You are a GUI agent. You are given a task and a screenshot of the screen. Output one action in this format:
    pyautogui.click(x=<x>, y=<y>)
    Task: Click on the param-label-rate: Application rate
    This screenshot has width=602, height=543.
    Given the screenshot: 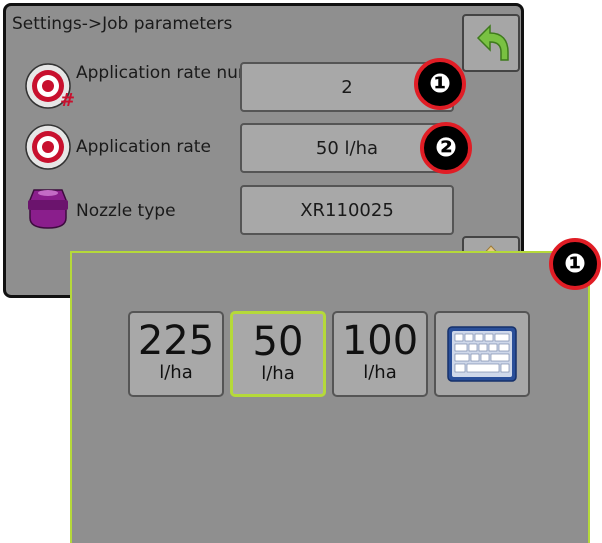 What is the action you would take?
    pyautogui.click(x=143, y=147)
    